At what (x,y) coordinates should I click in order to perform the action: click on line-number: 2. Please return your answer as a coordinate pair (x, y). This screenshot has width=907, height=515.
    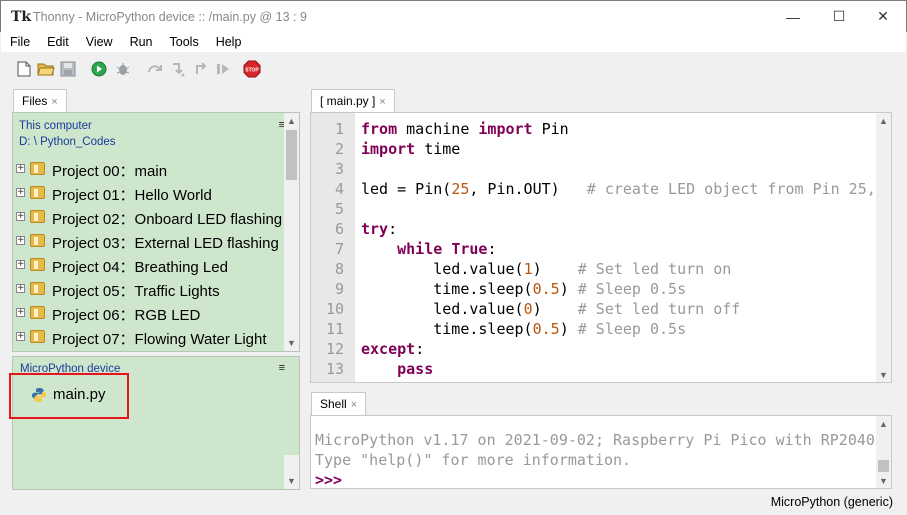
    Looking at the image, I should click on (339, 149).